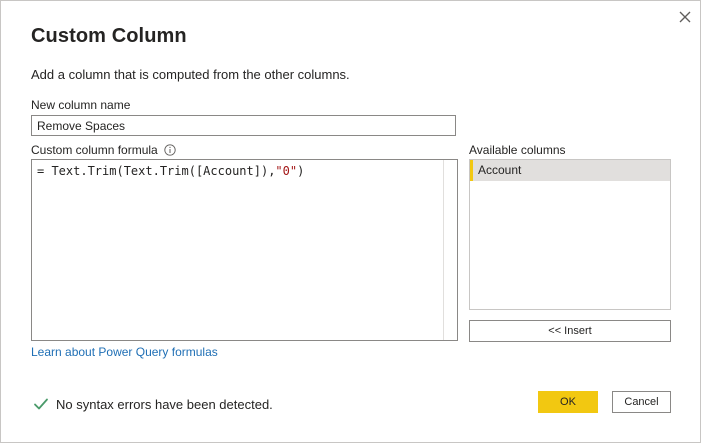 The height and width of the screenshot is (443, 701). I want to click on ok-button: OK, so click(568, 402).